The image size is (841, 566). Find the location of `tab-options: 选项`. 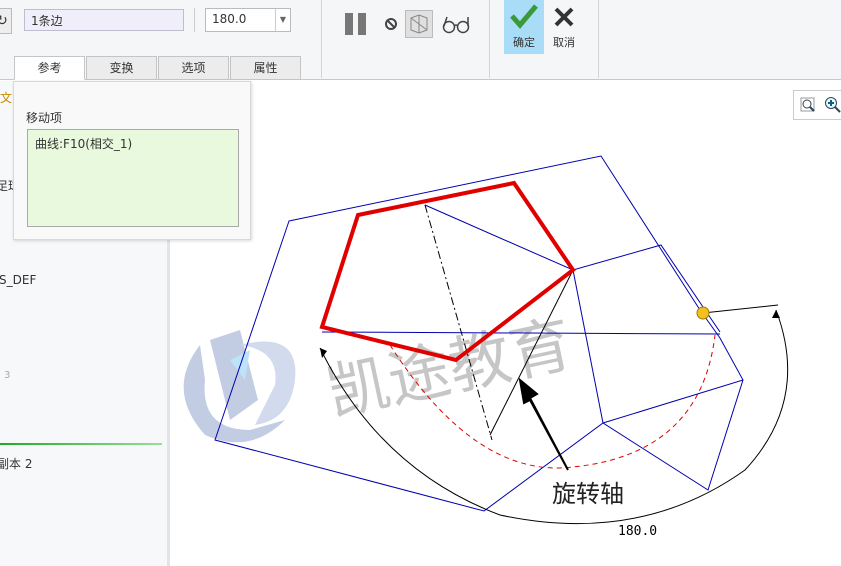

tab-options: 选项 is located at coordinates (193, 68).